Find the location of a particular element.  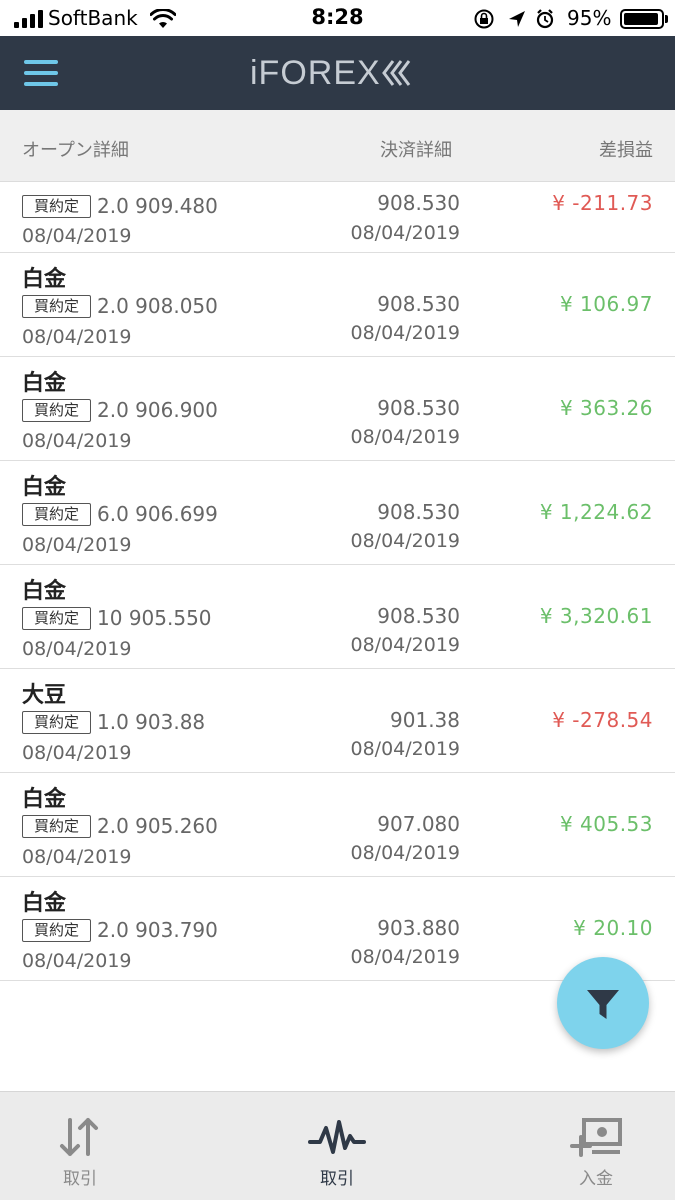

nav-item-deposit: 入金 is located at coordinates (595, 1146).